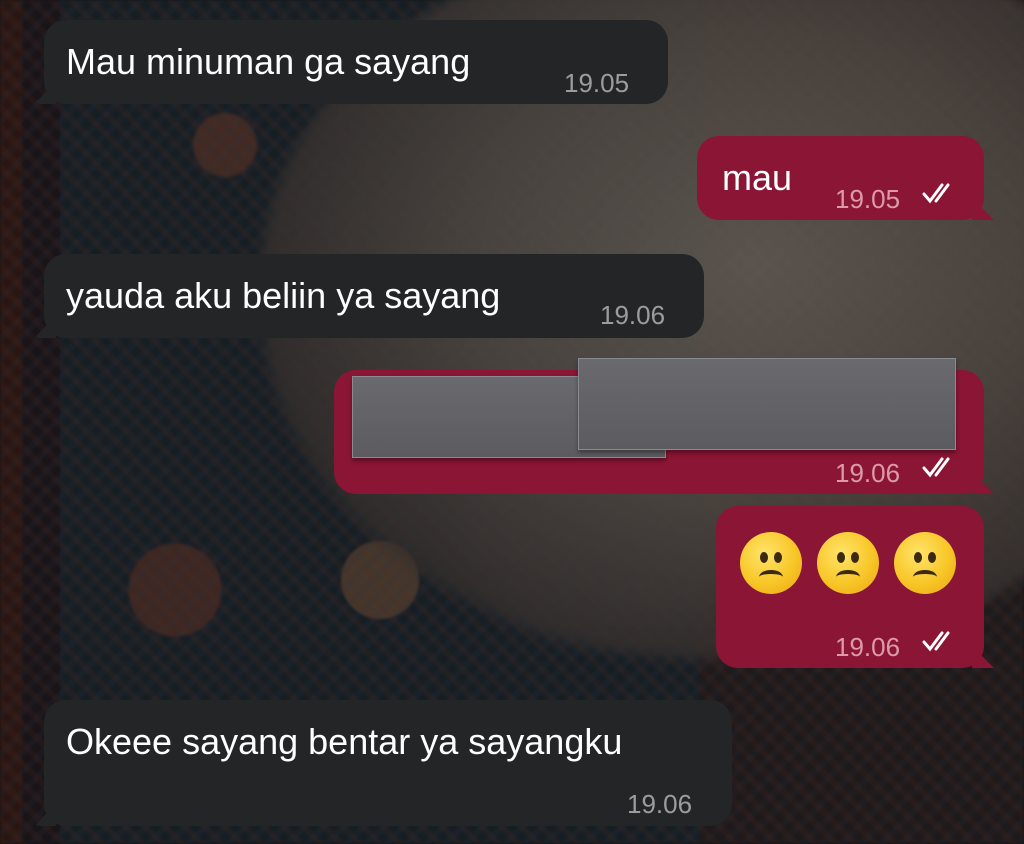  What do you see at coordinates (283, 295) in the screenshot?
I see `message-text: yauda aku beliin ya sayang` at bounding box center [283, 295].